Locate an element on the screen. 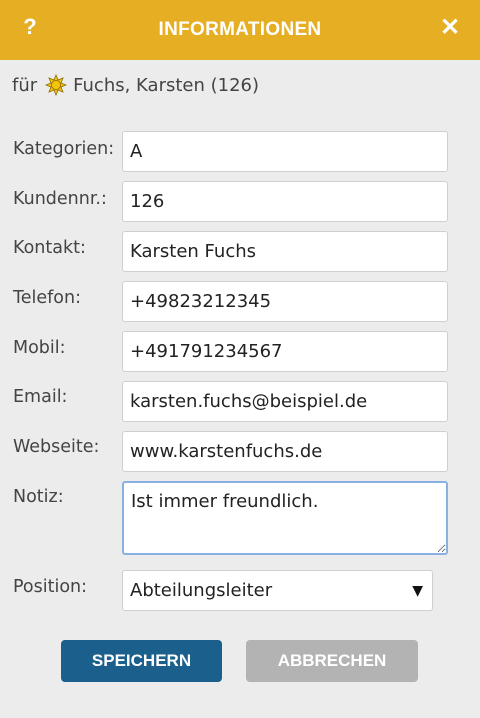 This screenshot has height=718, width=480. position-label: Position: is located at coordinates (50, 587).